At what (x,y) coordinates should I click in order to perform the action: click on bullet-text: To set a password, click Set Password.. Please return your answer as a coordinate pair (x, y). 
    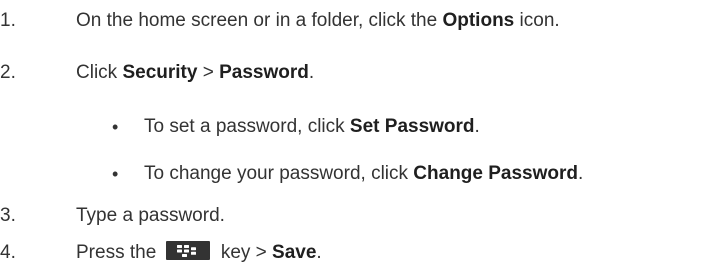
    Looking at the image, I should click on (312, 126).